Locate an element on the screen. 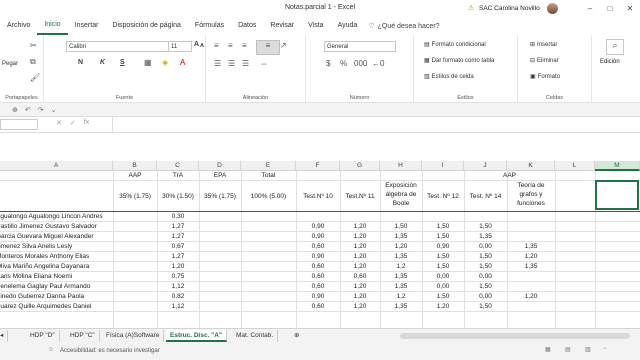 The image size is (640, 360). header-test10: Test.Nº 10 is located at coordinates (318, 196).